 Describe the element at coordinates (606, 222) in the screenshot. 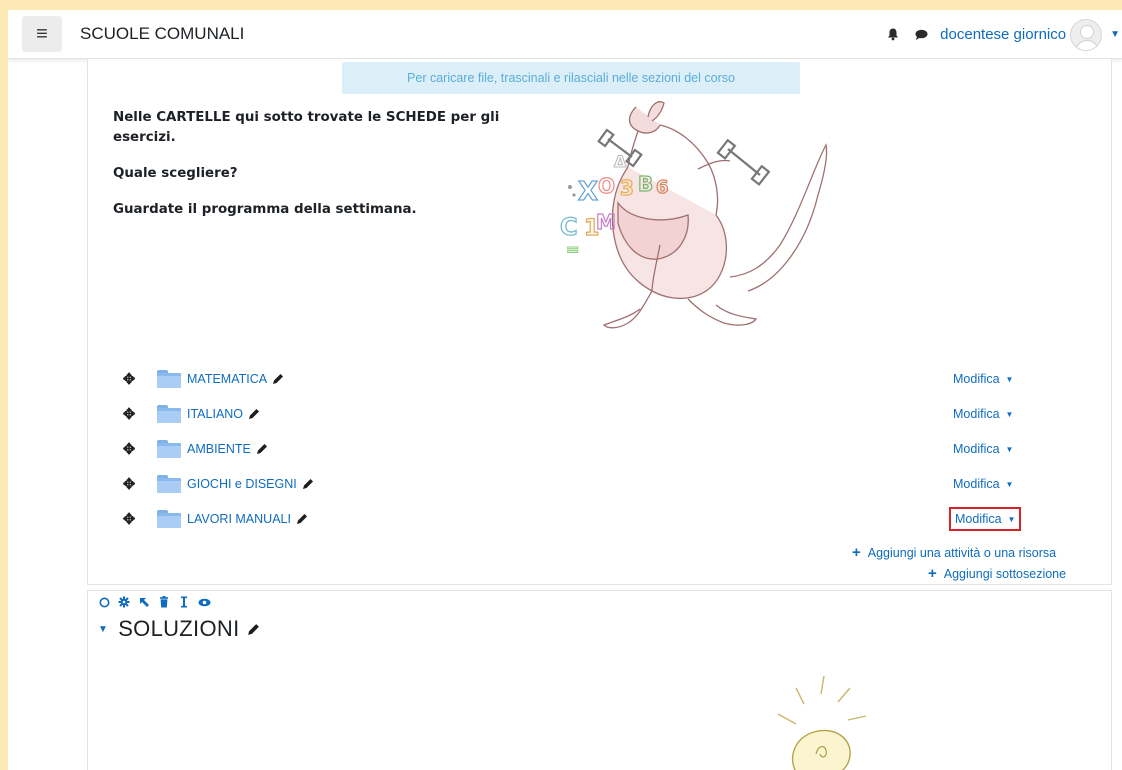

I see `svg-text: M` at that location.